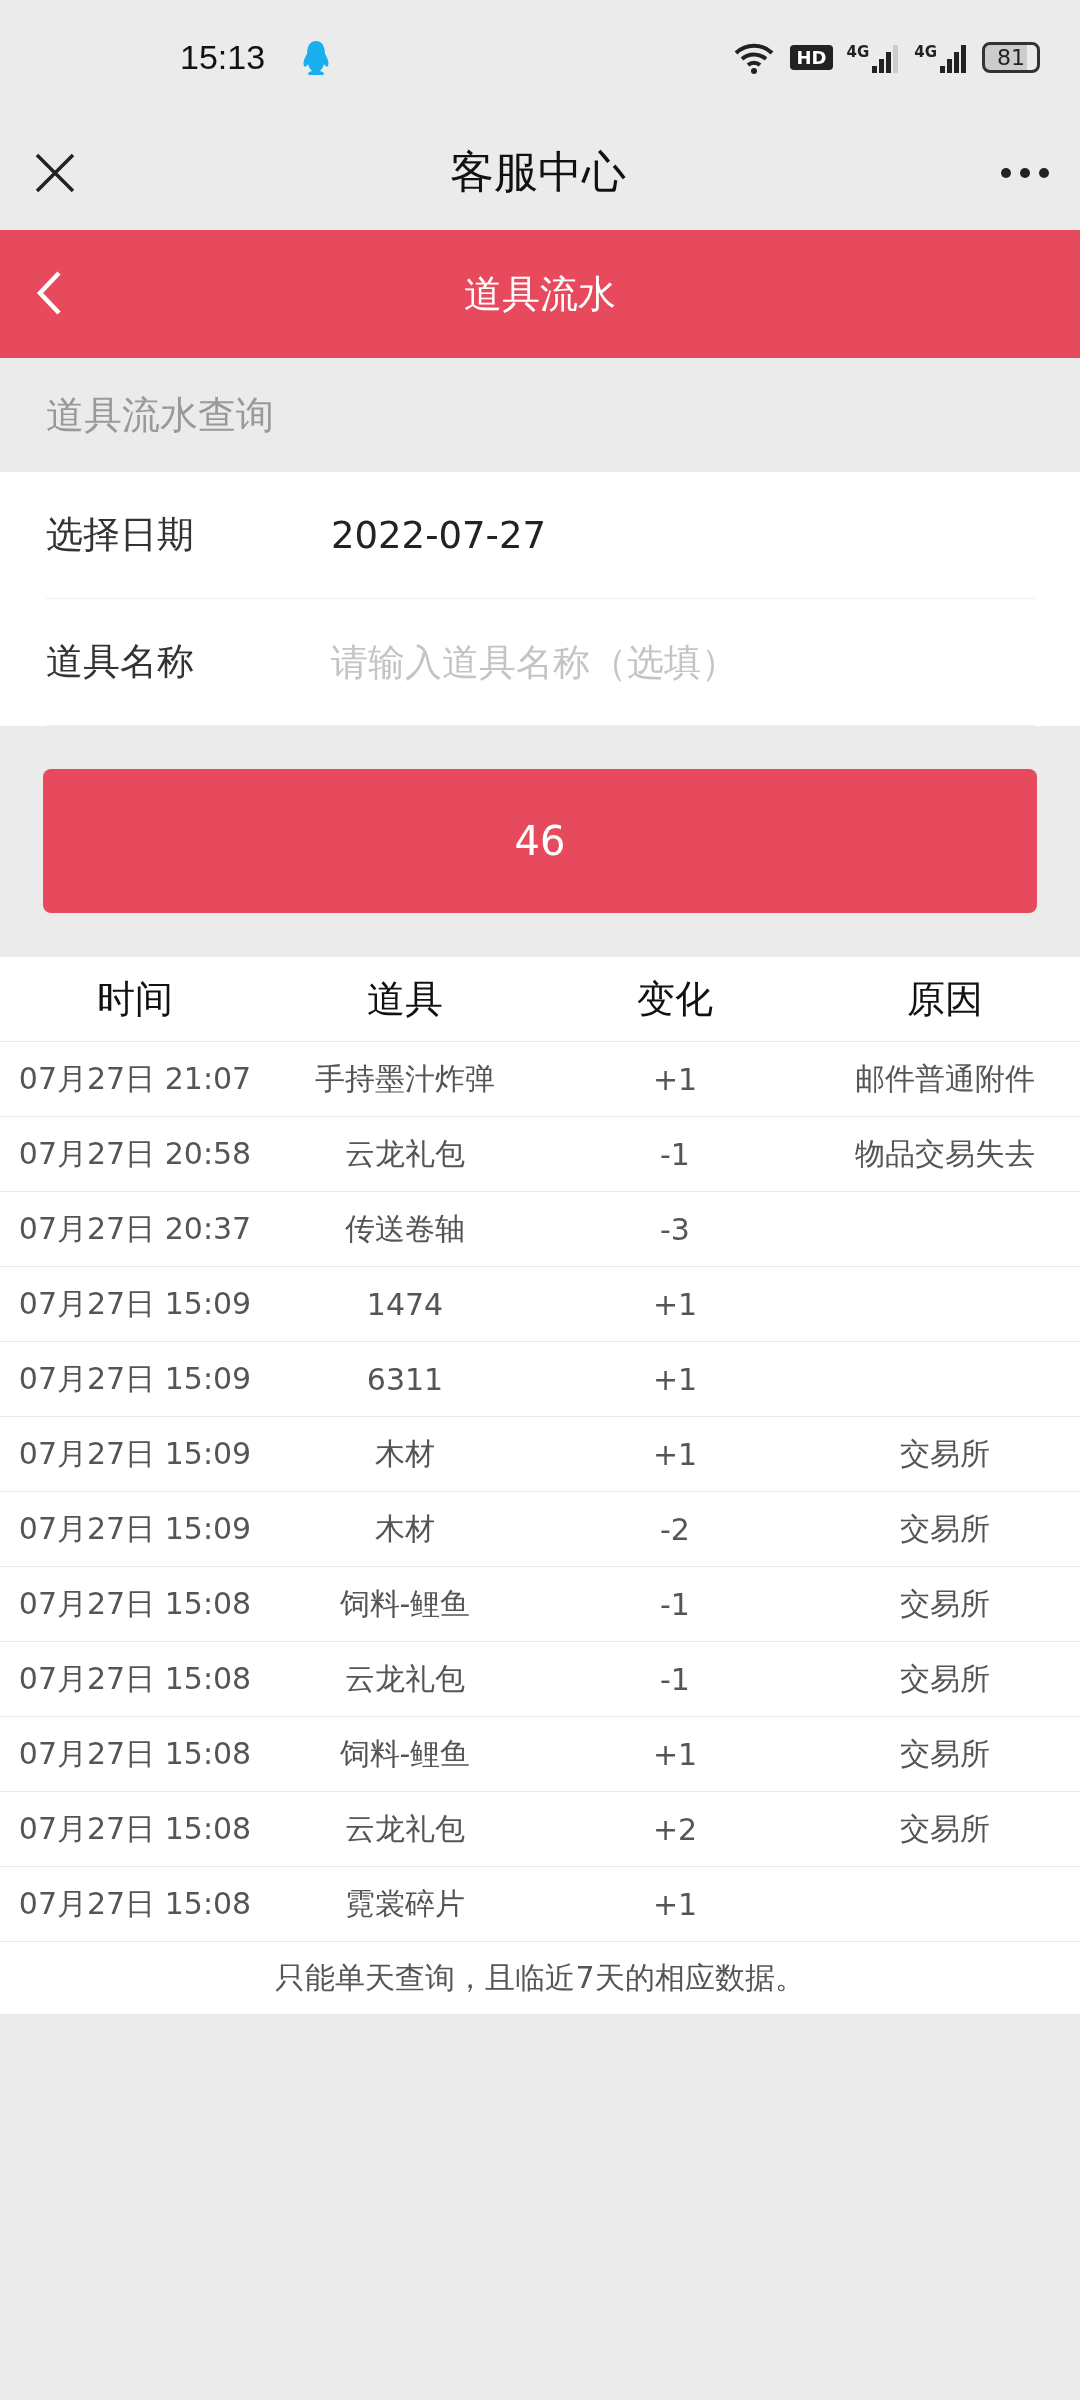 Image resolution: width=1080 pixels, height=2400 pixels. Describe the element at coordinates (405, 1903) in the screenshot. I see `table-cell-text: 霓裳碎片` at that location.